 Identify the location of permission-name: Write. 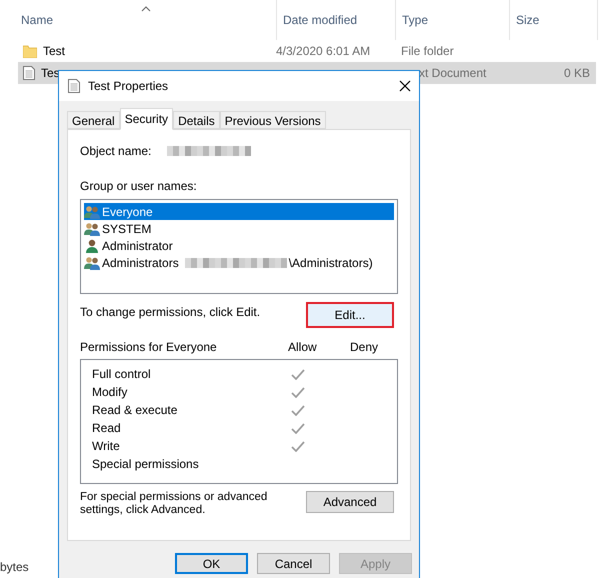
(106, 446).